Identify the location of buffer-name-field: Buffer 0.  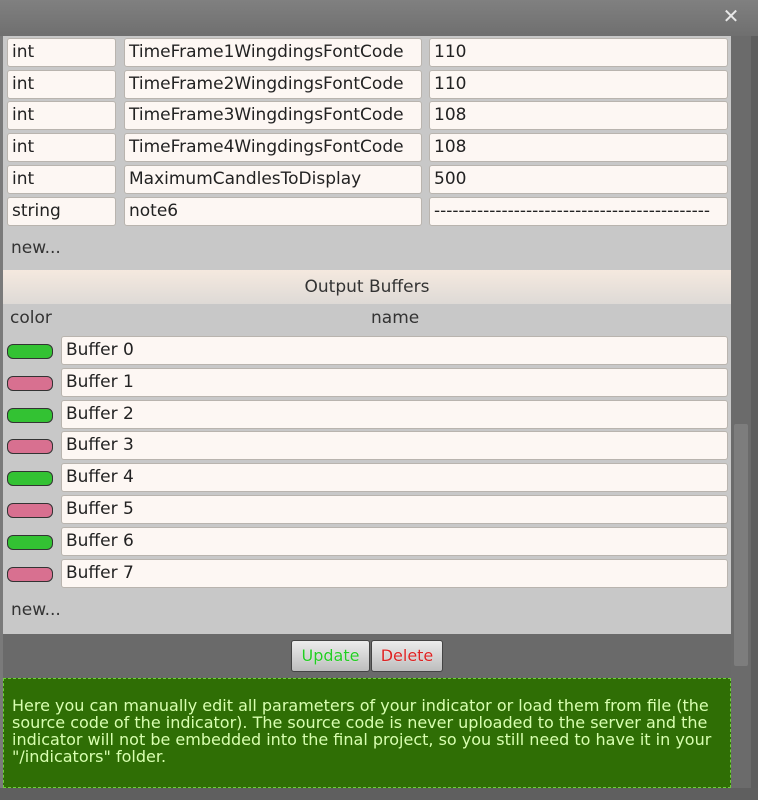
(394, 350).